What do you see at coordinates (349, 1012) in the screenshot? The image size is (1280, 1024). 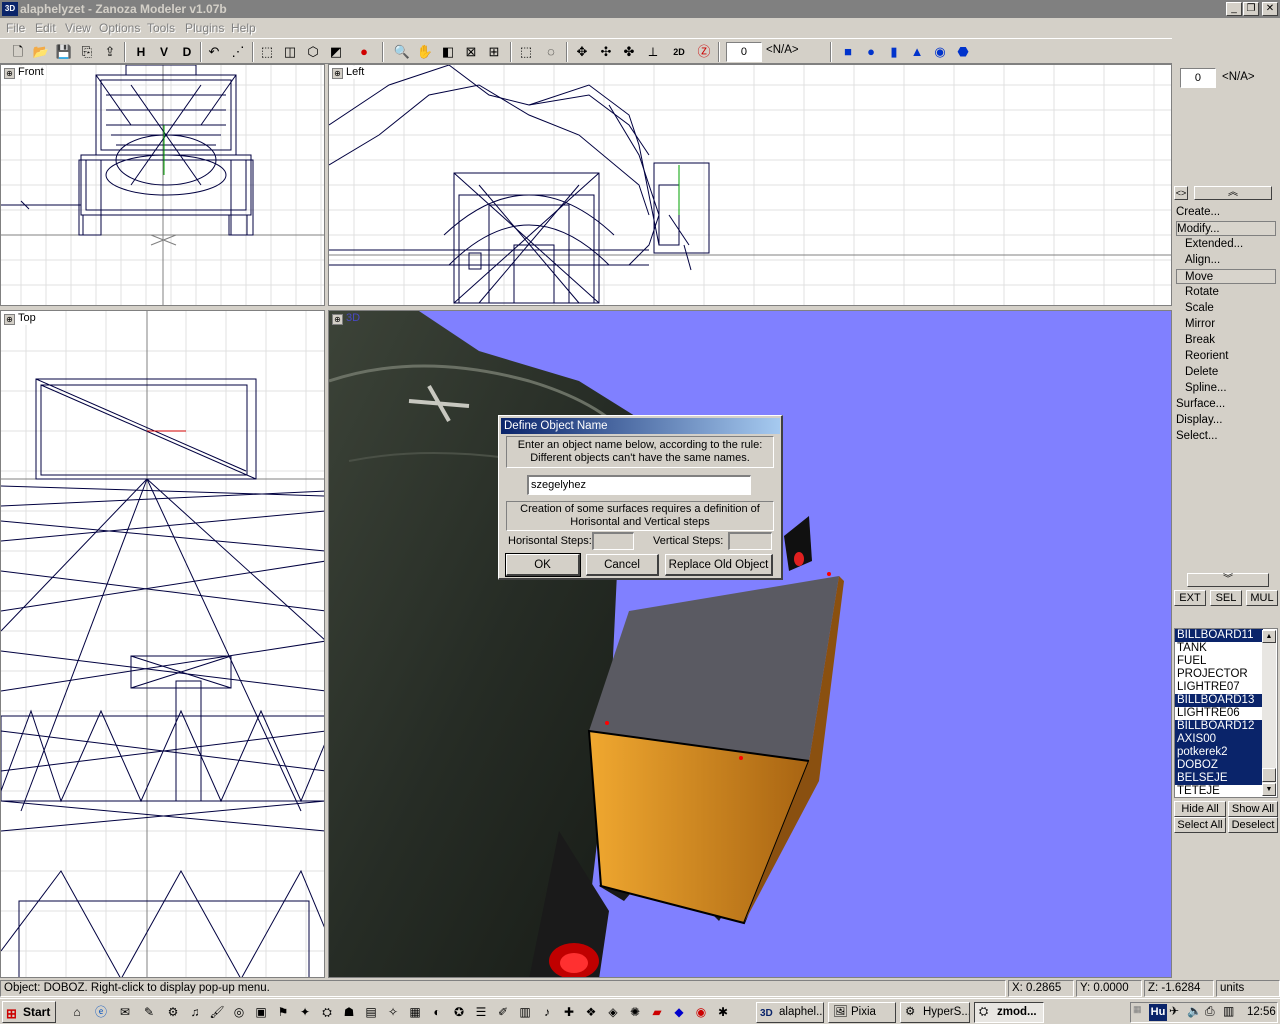 I see `app-icon-6: ☗` at bounding box center [349, 1012].